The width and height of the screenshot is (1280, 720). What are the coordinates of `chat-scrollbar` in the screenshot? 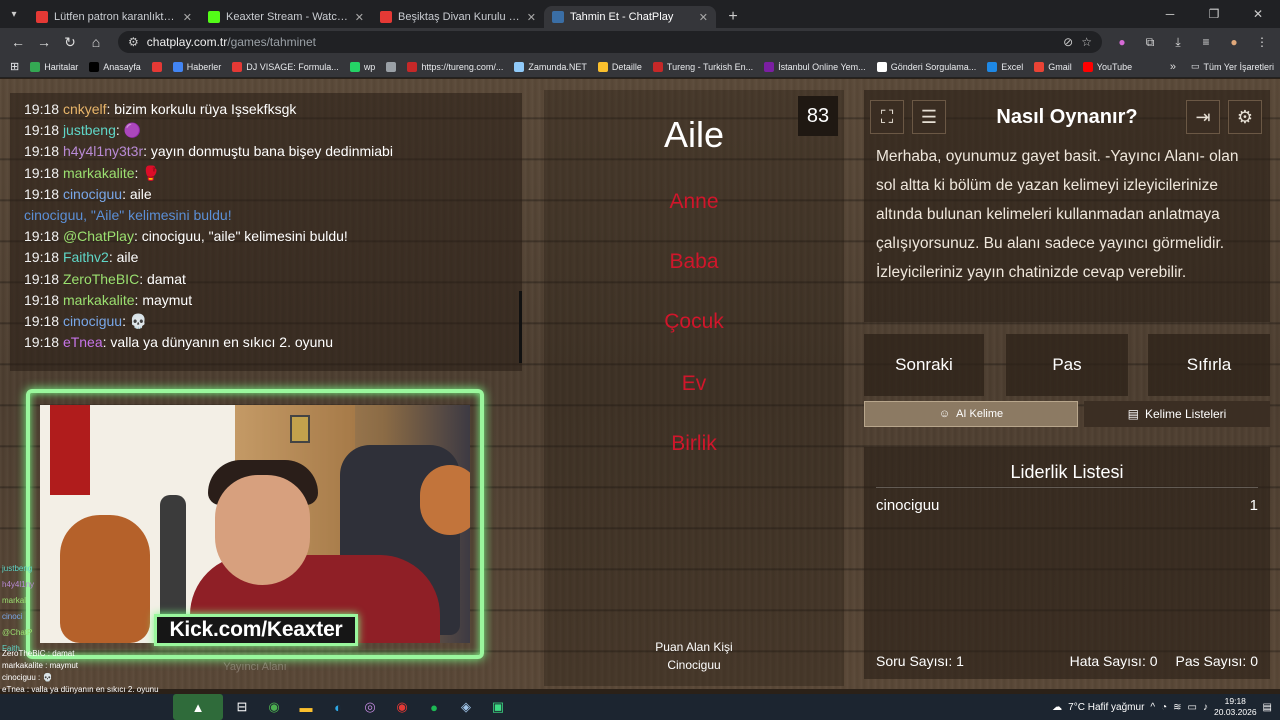 It's located at (520, 327).